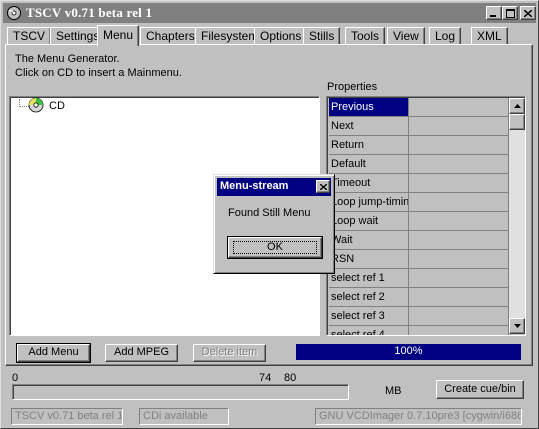 This screenshot has width=539, height=429. Describe the element at coordinates (369, 145) in the screenshot. I see `property-name: Return` at that location.